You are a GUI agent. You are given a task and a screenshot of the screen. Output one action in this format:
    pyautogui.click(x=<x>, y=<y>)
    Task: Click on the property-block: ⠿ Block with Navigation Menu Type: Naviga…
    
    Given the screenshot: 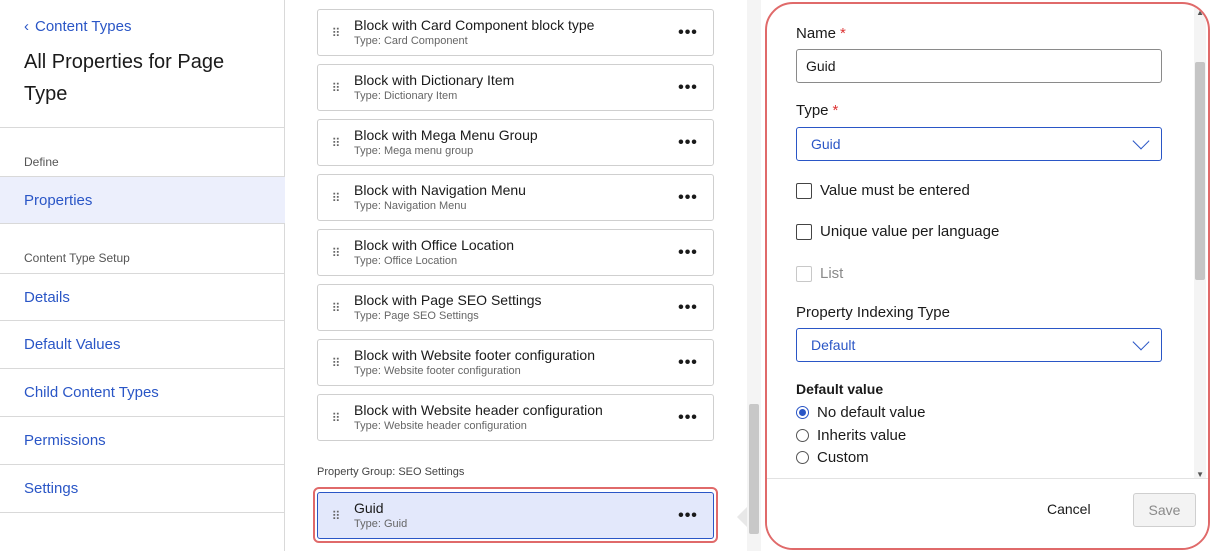 What is the action you would take?
    pyautogui.click(x=515, y=197)
    